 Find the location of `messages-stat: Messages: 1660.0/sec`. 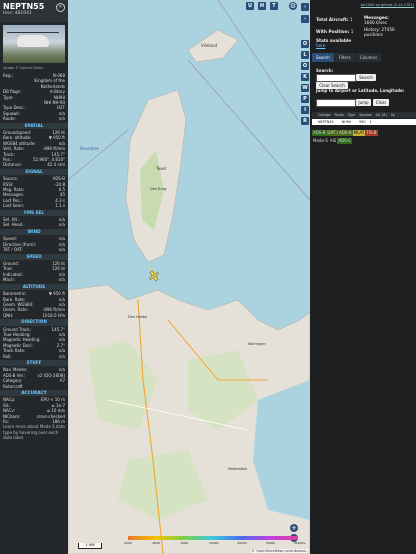

messages-stat: Messages: 1660.0/sec is located at coordinates (376, 20).